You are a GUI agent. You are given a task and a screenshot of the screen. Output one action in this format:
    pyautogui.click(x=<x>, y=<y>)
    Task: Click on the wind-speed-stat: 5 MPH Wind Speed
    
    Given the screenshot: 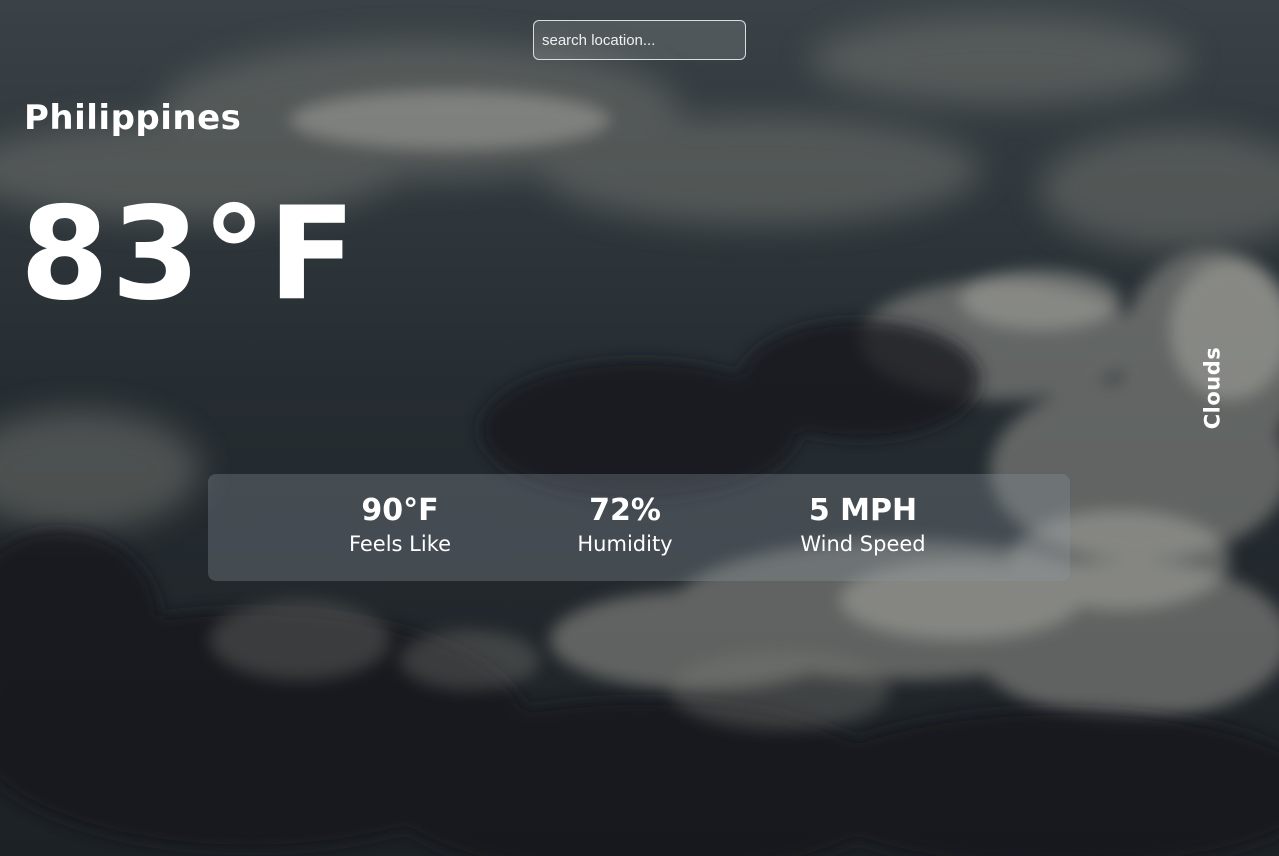 What is the action you would take?
    pyautogui.click(x=863, y=525)
    